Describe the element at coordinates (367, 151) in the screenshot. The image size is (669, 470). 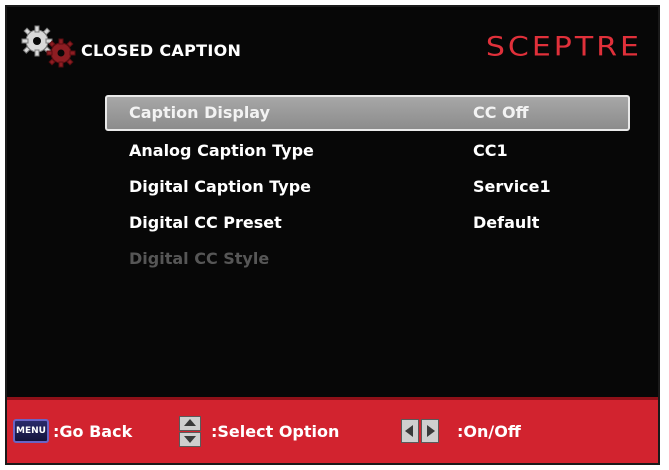
I see `menu-item-analog-caption-type: Analog Caption Type CC1` at that location.